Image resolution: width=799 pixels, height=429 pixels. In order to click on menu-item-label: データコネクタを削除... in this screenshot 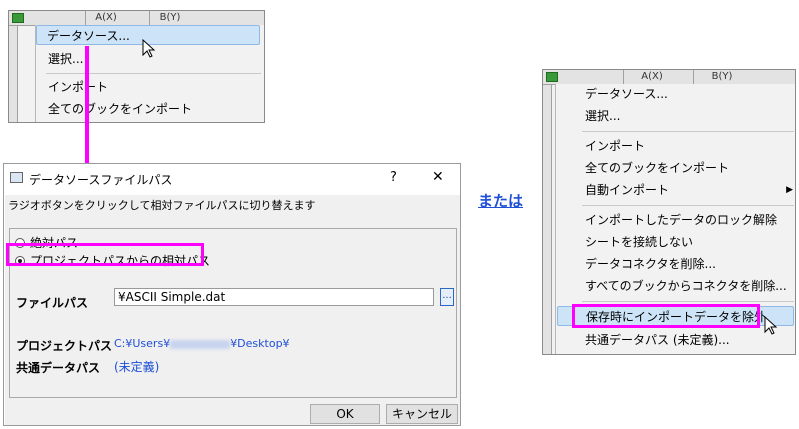, I will do `click(650, 264)`.